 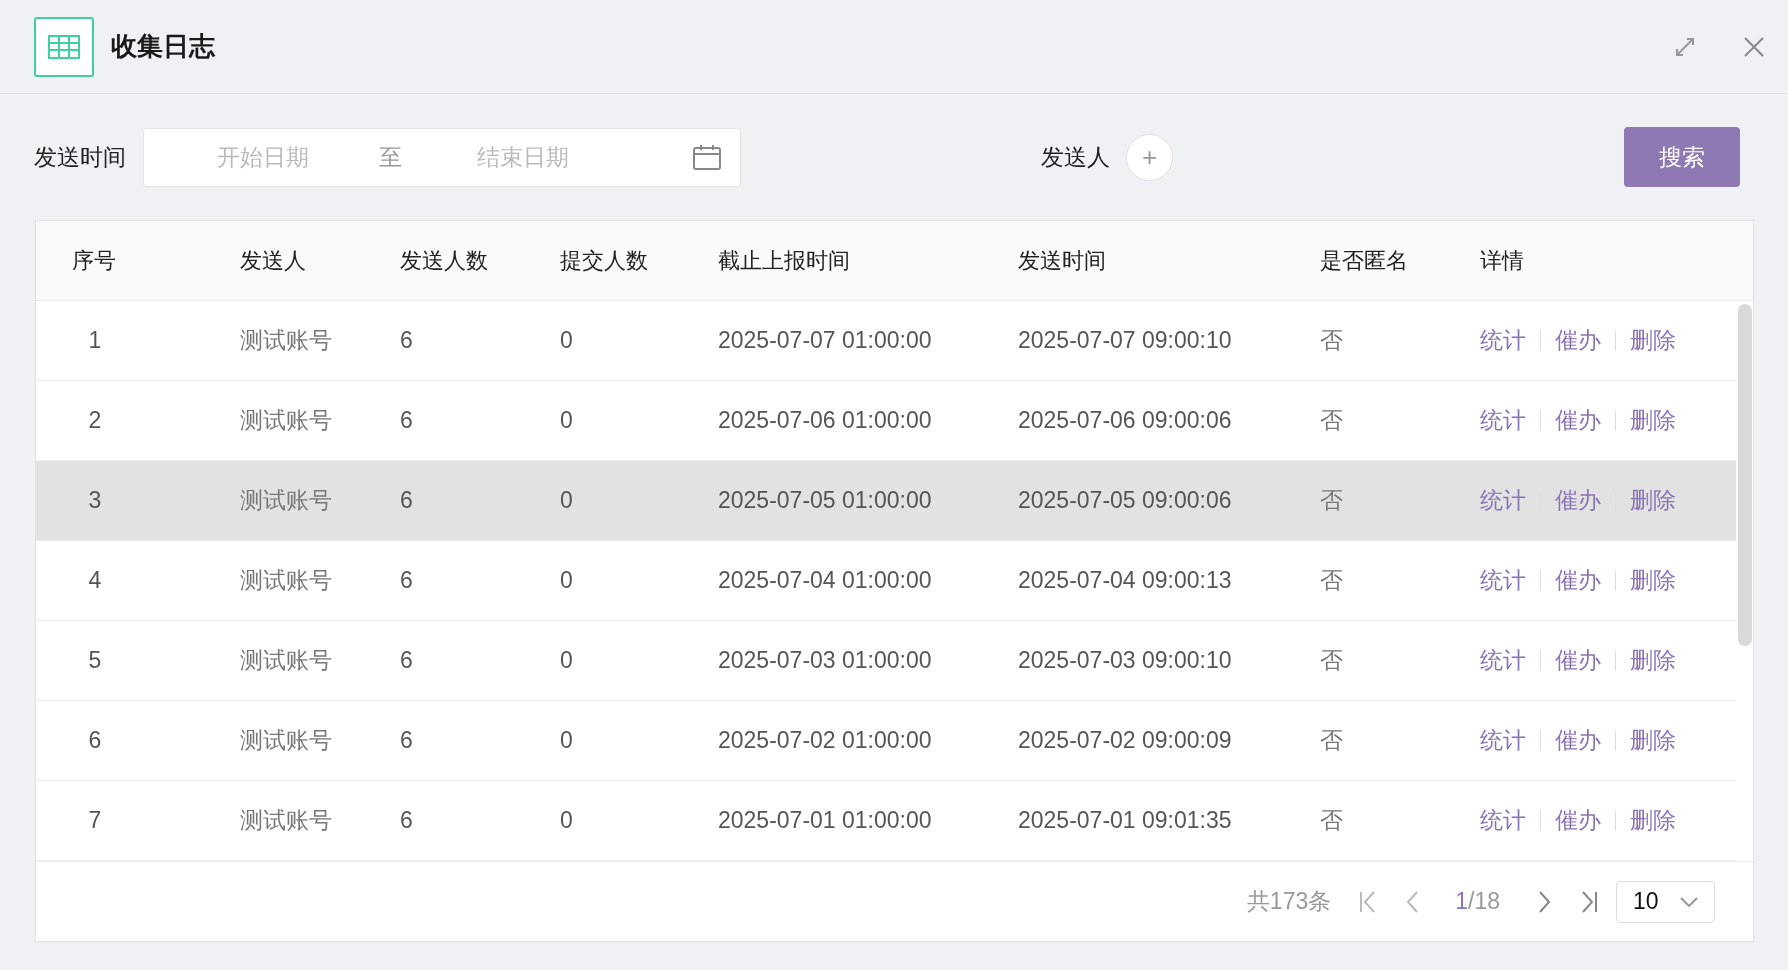 I want to click on filter-label: 发送时间, so click(x=80, y=157).